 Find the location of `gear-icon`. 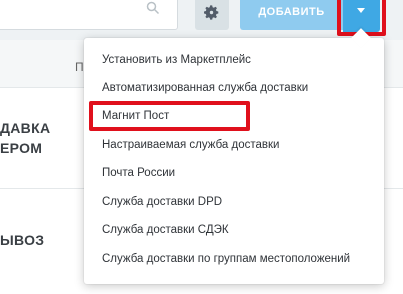

gear-icon is located at coordinates (211, 12).